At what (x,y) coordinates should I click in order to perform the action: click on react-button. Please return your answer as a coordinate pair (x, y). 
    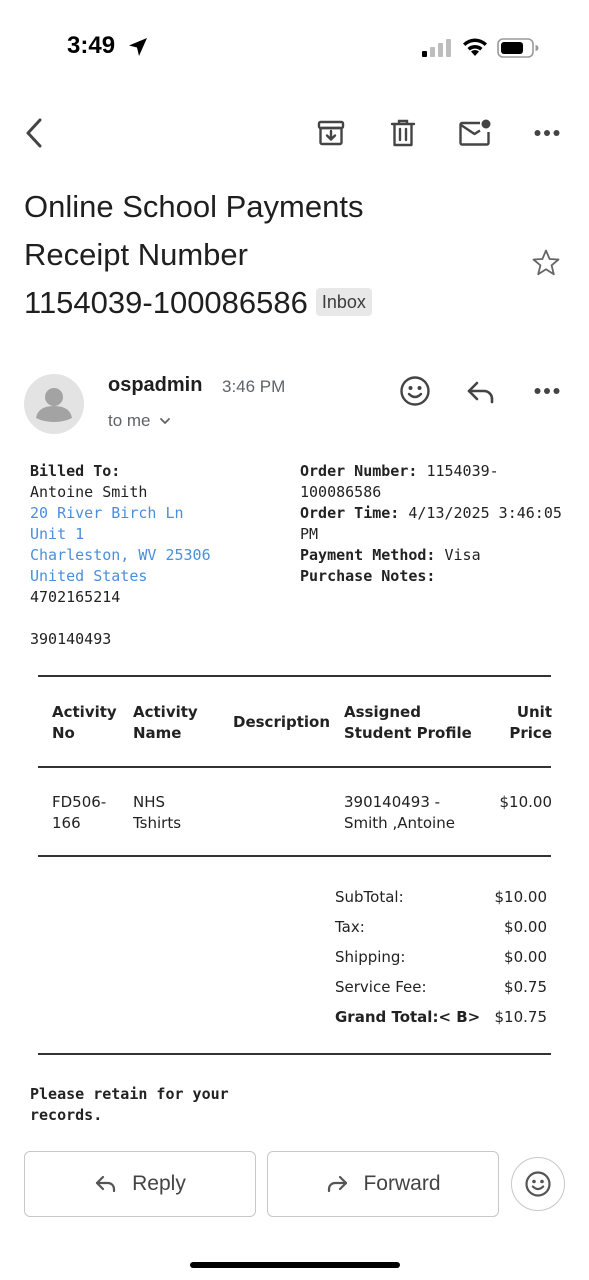
    Looking at the image, I should click on (538, 1184).